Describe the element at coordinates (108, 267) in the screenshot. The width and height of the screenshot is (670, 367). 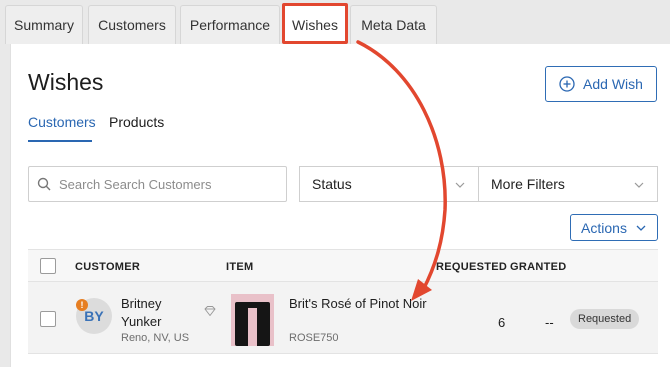
I see `column-header-customer: CUSTOMER` at that location.